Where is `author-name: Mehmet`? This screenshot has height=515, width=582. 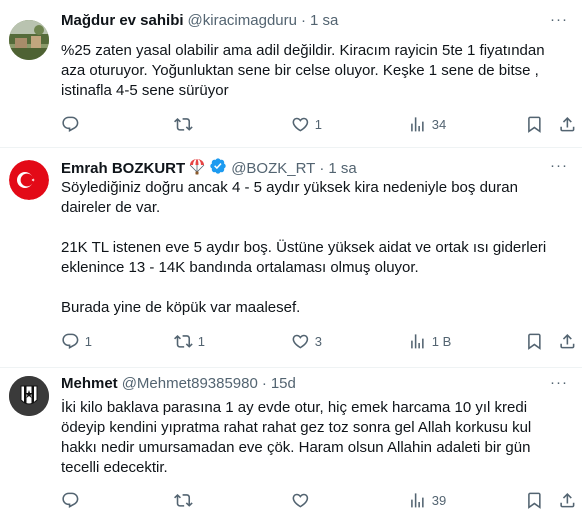
author-name: Mehmet is located at coordinates (89, 384).